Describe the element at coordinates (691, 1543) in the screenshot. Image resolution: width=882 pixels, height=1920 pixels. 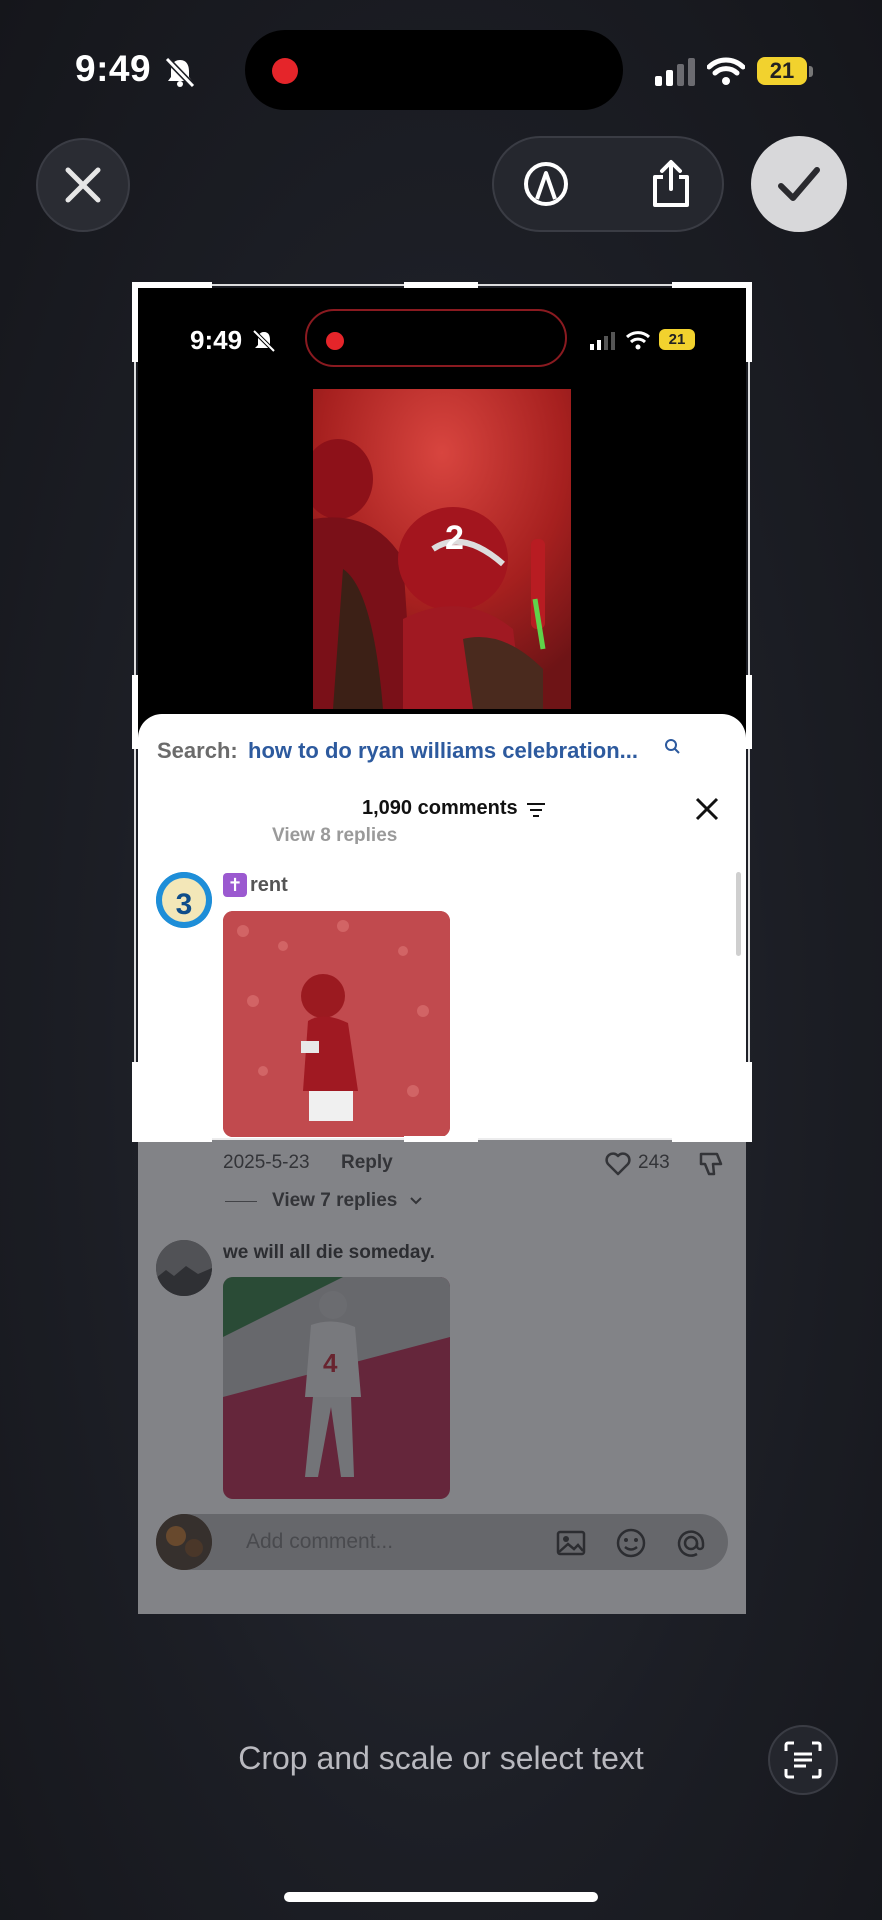
I see `mention-icon` at that location.